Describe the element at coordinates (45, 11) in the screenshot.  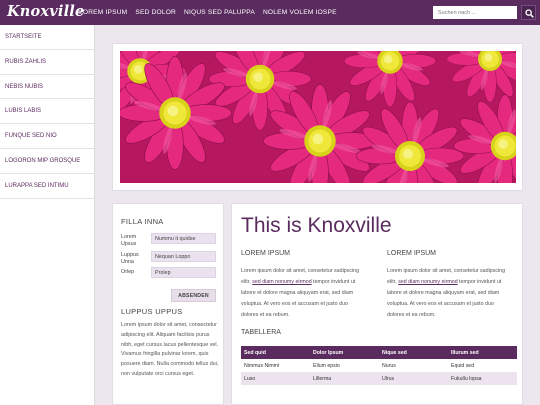
I see `site-logo: Knoxville` at that location.